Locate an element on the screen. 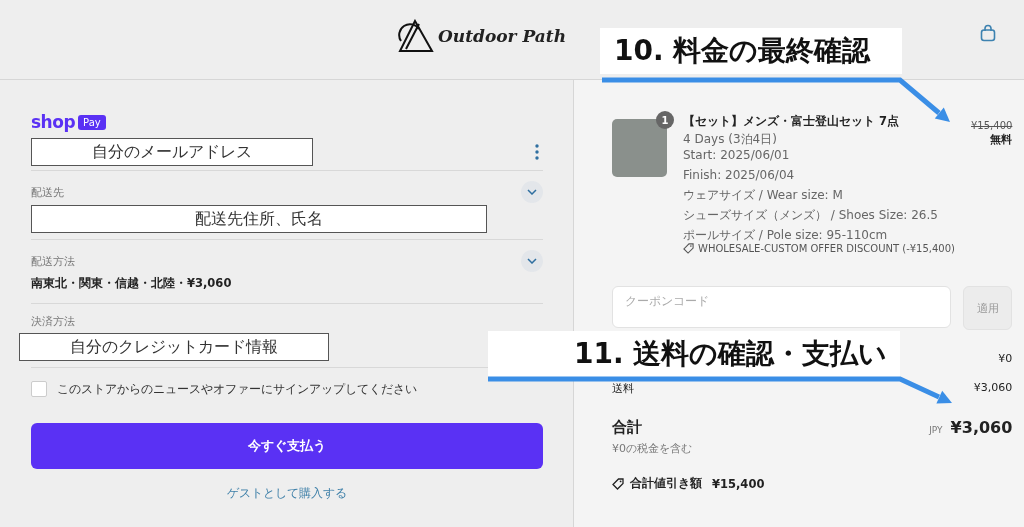 The width and height of the screenshot is (1024, 527). callout-label: 11. 送料の確認・支払い is located at coordinates (694, 354).